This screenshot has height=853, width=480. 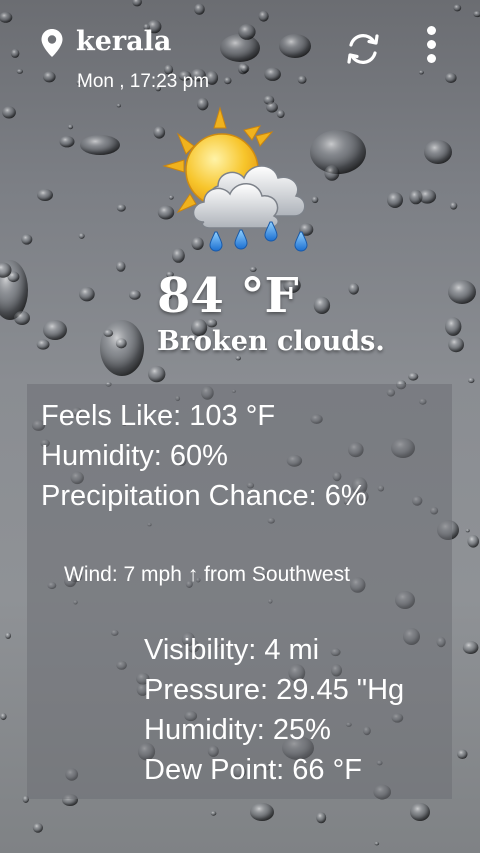 What do you see at coordinates (207, 574) in the screenshot?
I see `wind: Wind: 7 mph ↑ from Southwest` at bounding box center [207, 574].